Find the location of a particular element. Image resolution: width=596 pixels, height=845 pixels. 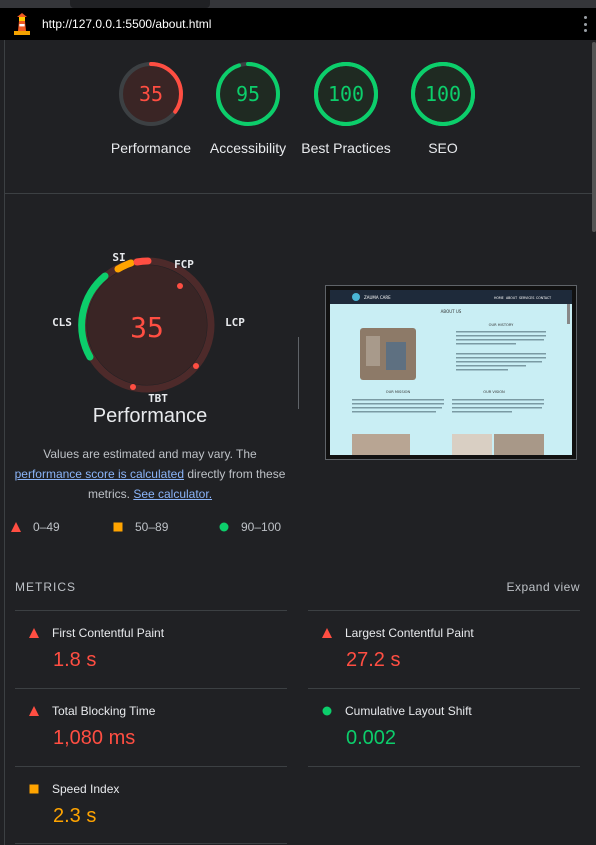

gauge-performance: 35 Performance is located at coordinates (151, 109).